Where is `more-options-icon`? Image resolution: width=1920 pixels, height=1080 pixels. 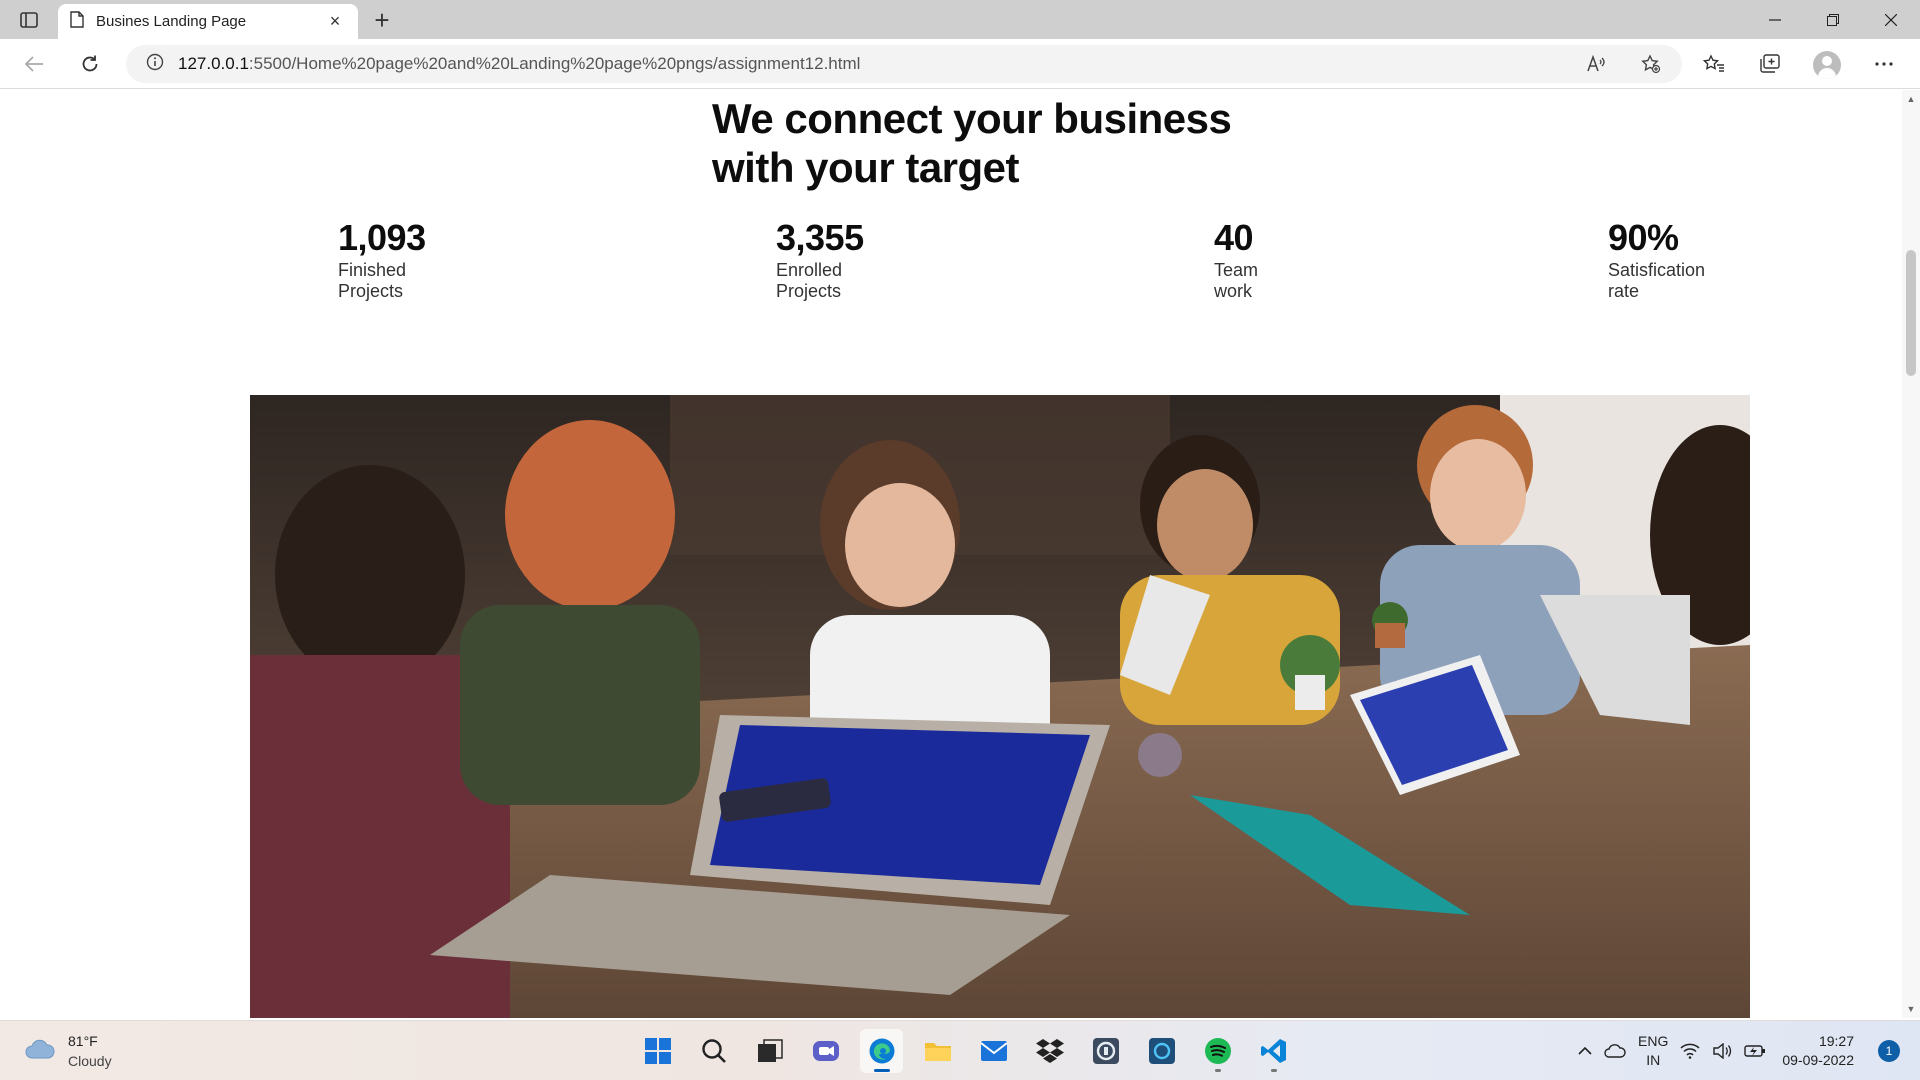
more-options-icon is located at coordinates (1884, 64).